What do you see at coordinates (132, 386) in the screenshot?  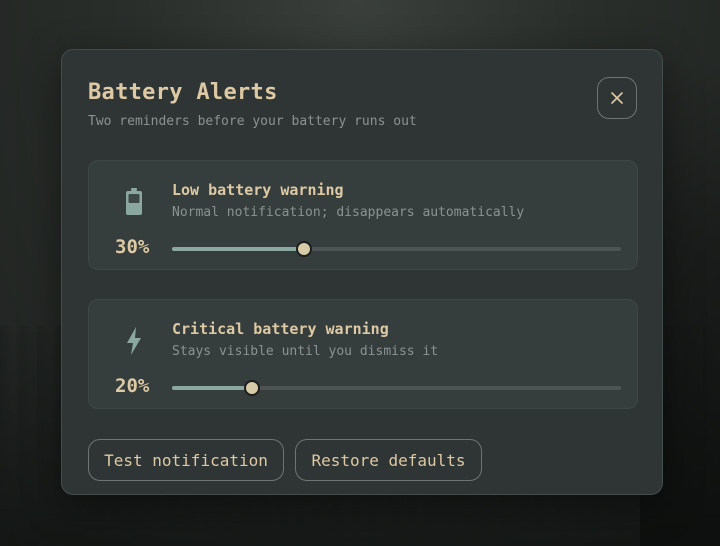 I see `critical-battery-value: 20%` at bounding box center [132, 386].